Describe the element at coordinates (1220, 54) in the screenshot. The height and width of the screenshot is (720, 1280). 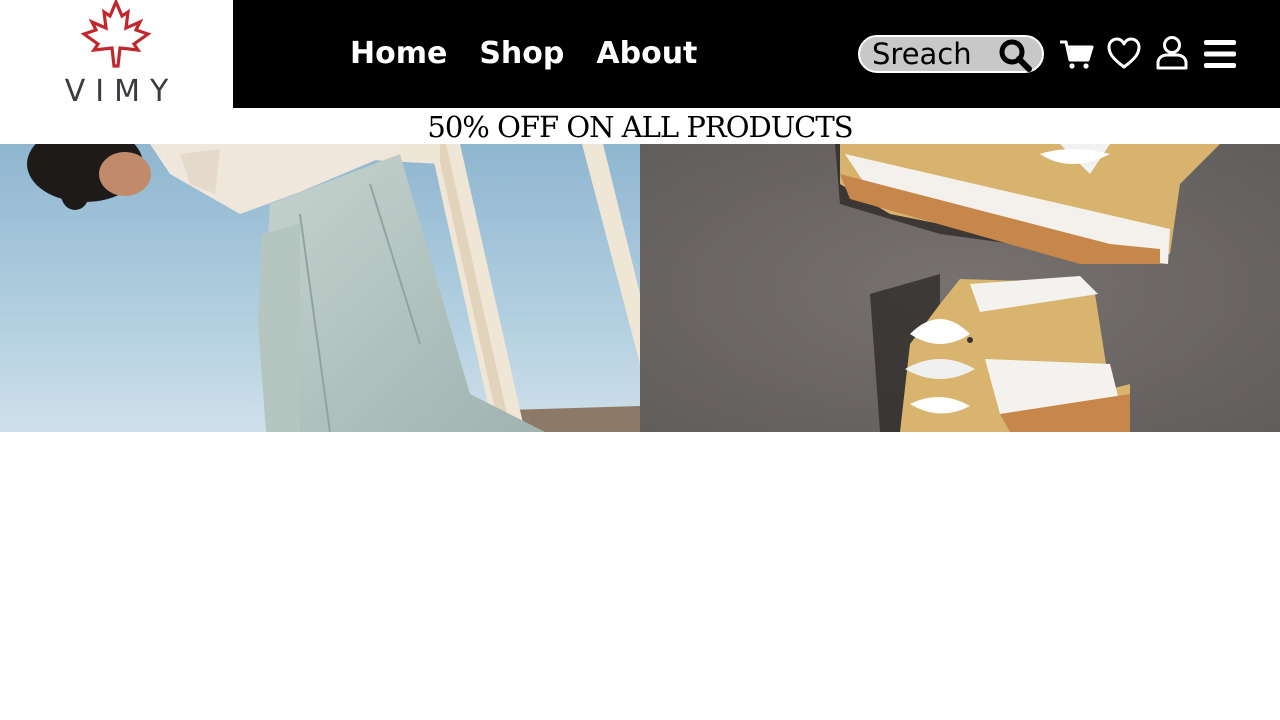
I see `menu-icon` at that location.